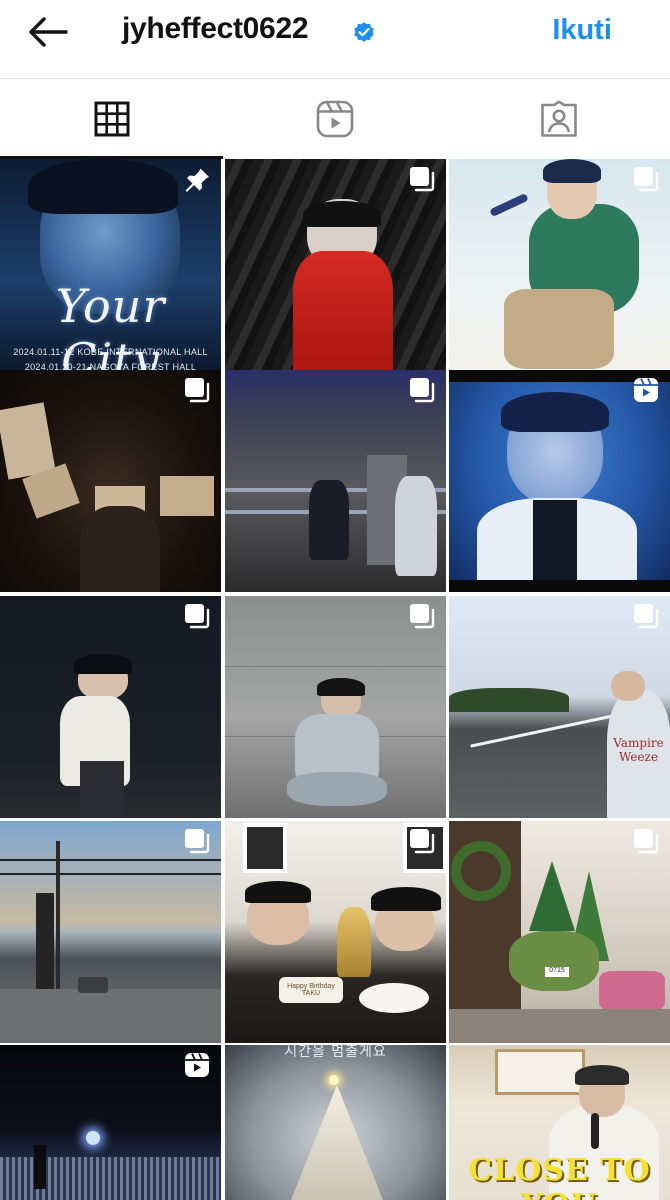 This screenshot has width=670, height=1200. Describe the element at coordinates (509, 700) in the screenshot. I see `trees-shape` at that location.